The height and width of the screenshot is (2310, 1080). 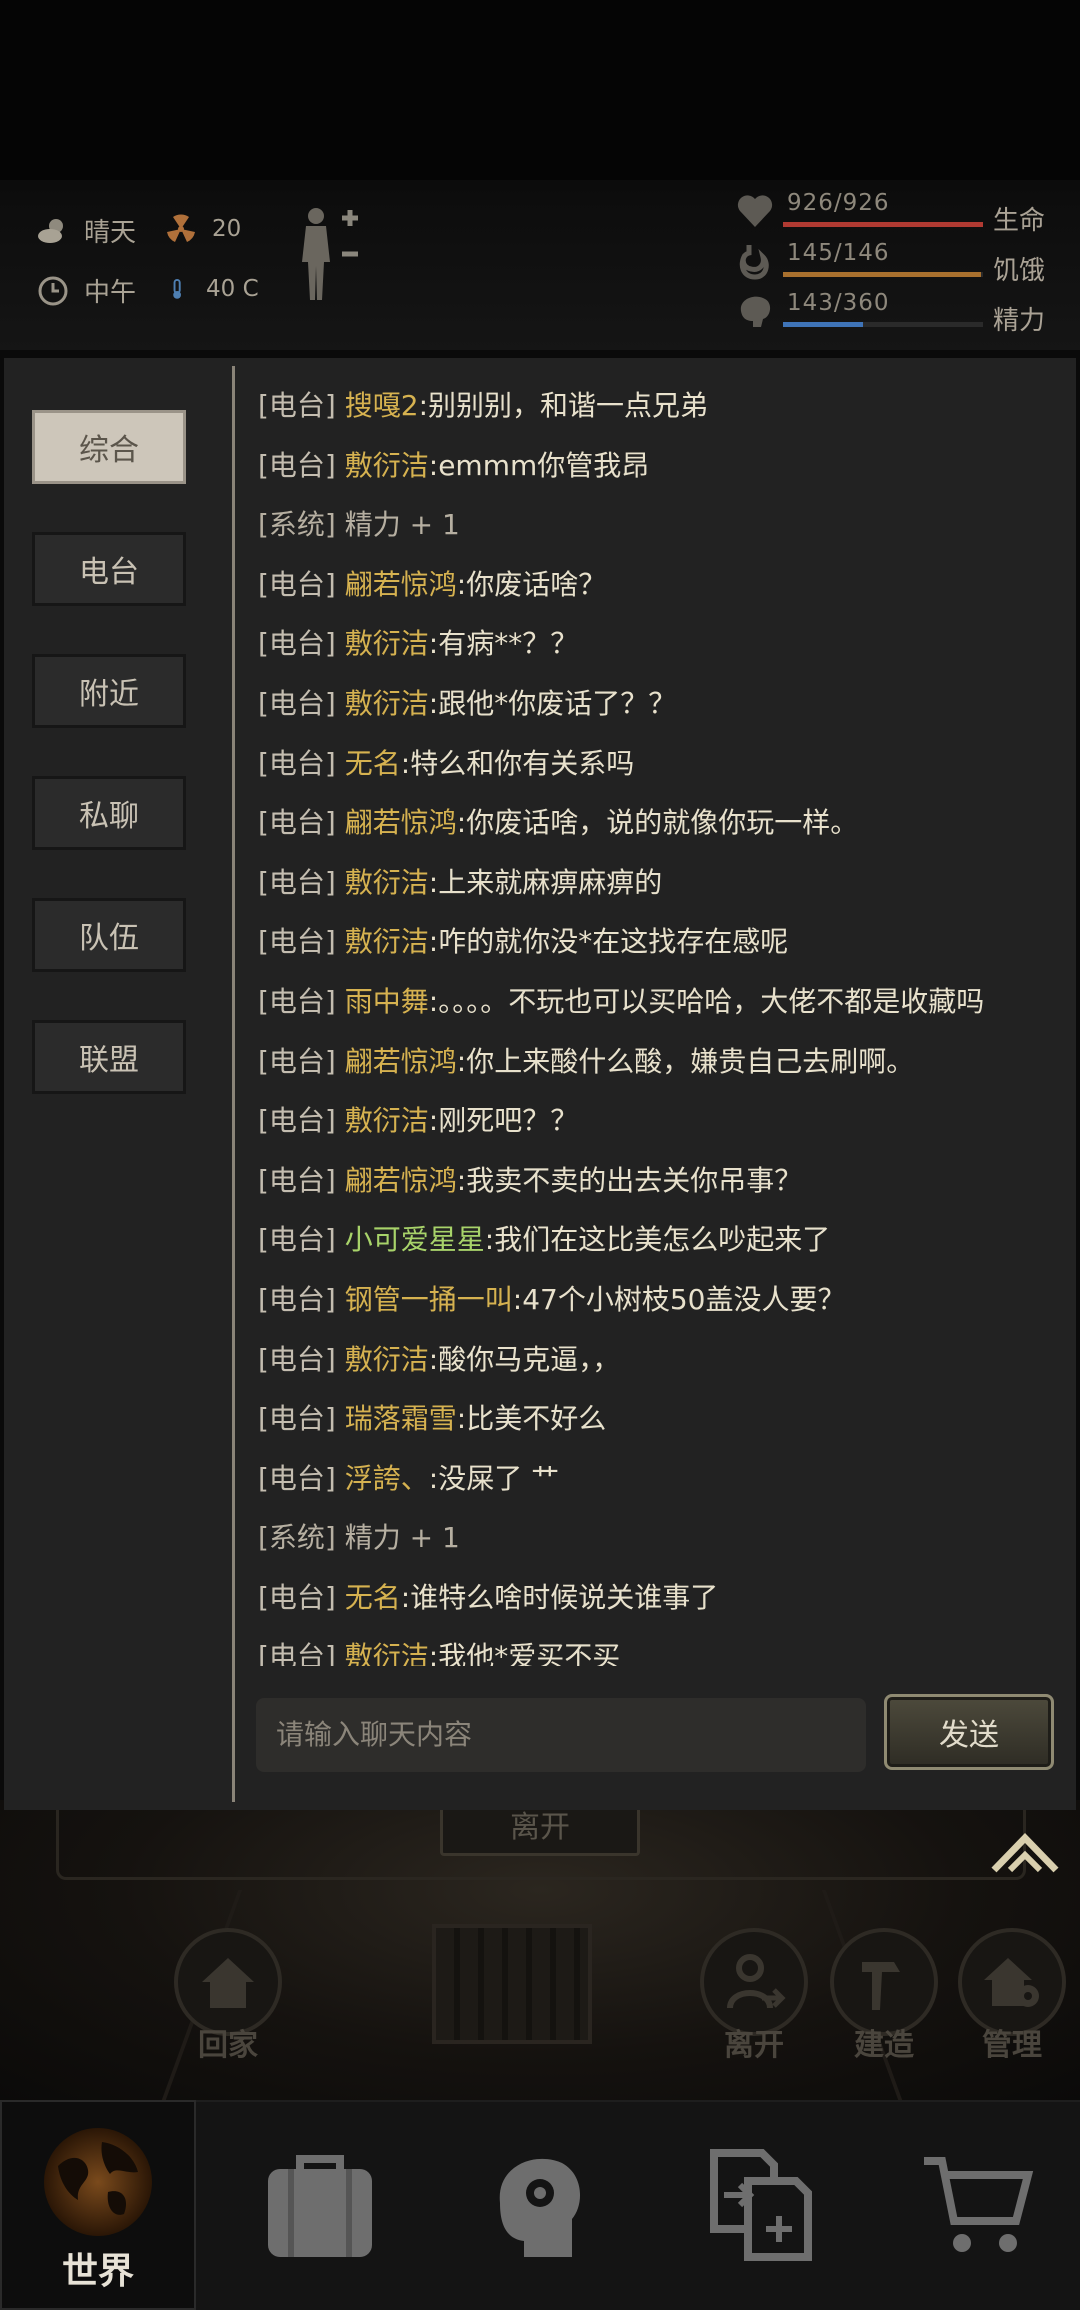 What do you see at coordinates (663, 1121) in the screenshot?
I see `chat-message: [电台] 敷衍洁:刚死吧？？` at bounding box center [663, 1121].